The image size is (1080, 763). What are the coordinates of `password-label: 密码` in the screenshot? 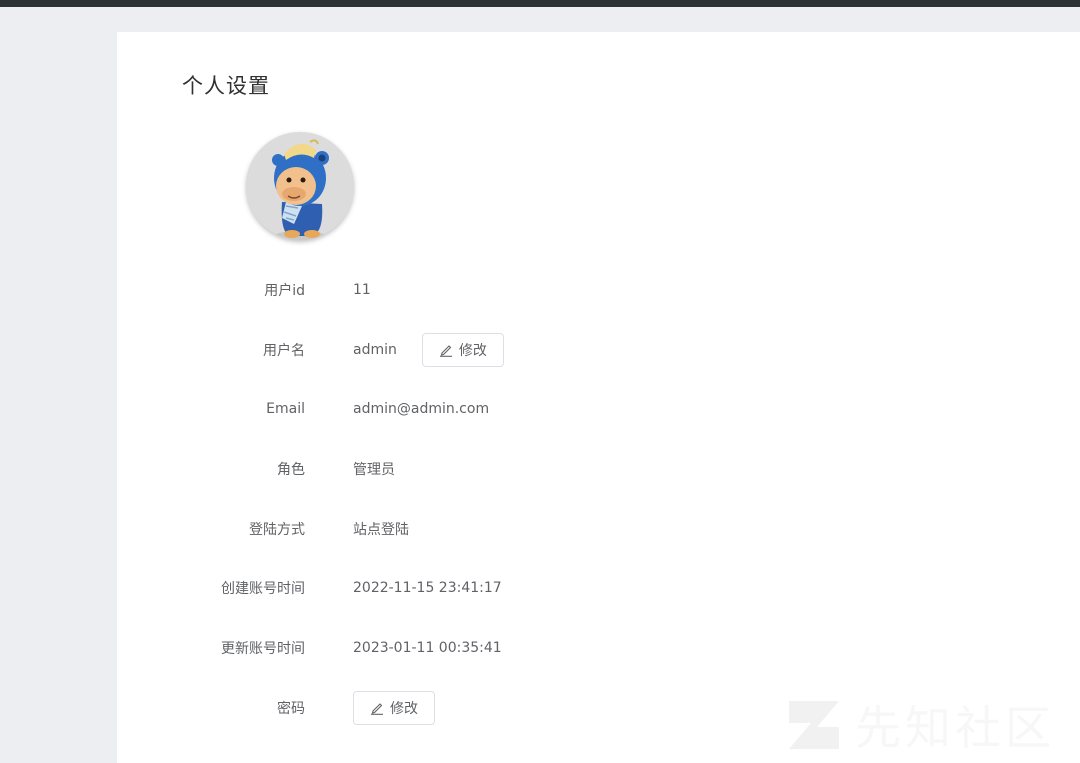 It's located at (291, 709).